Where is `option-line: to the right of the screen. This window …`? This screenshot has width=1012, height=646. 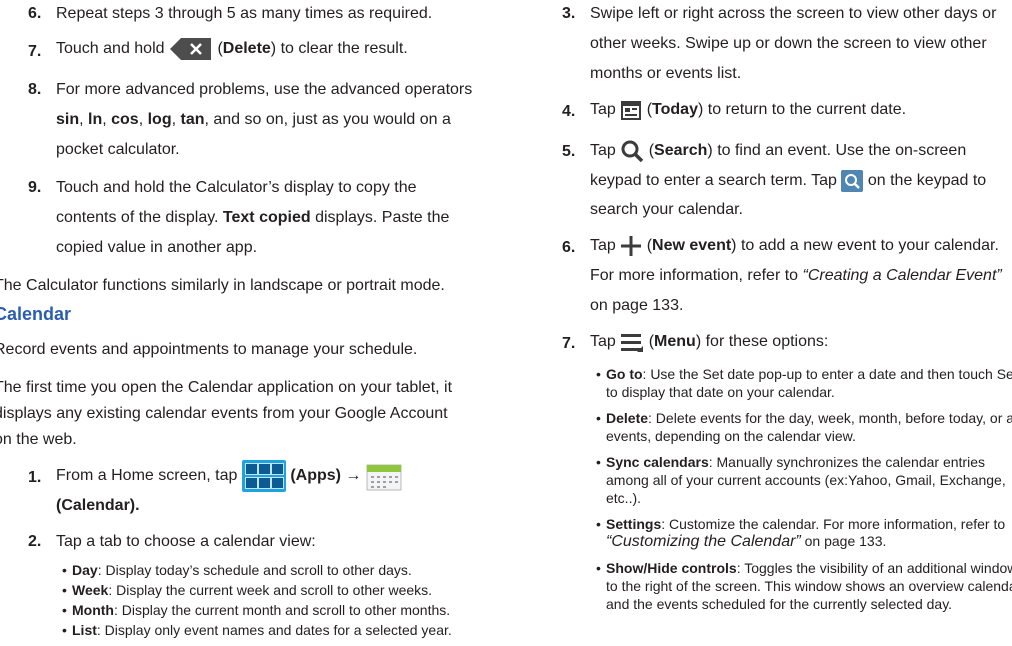
option-line: to the right of the screen. This window … is located at coordinates (809, 586).